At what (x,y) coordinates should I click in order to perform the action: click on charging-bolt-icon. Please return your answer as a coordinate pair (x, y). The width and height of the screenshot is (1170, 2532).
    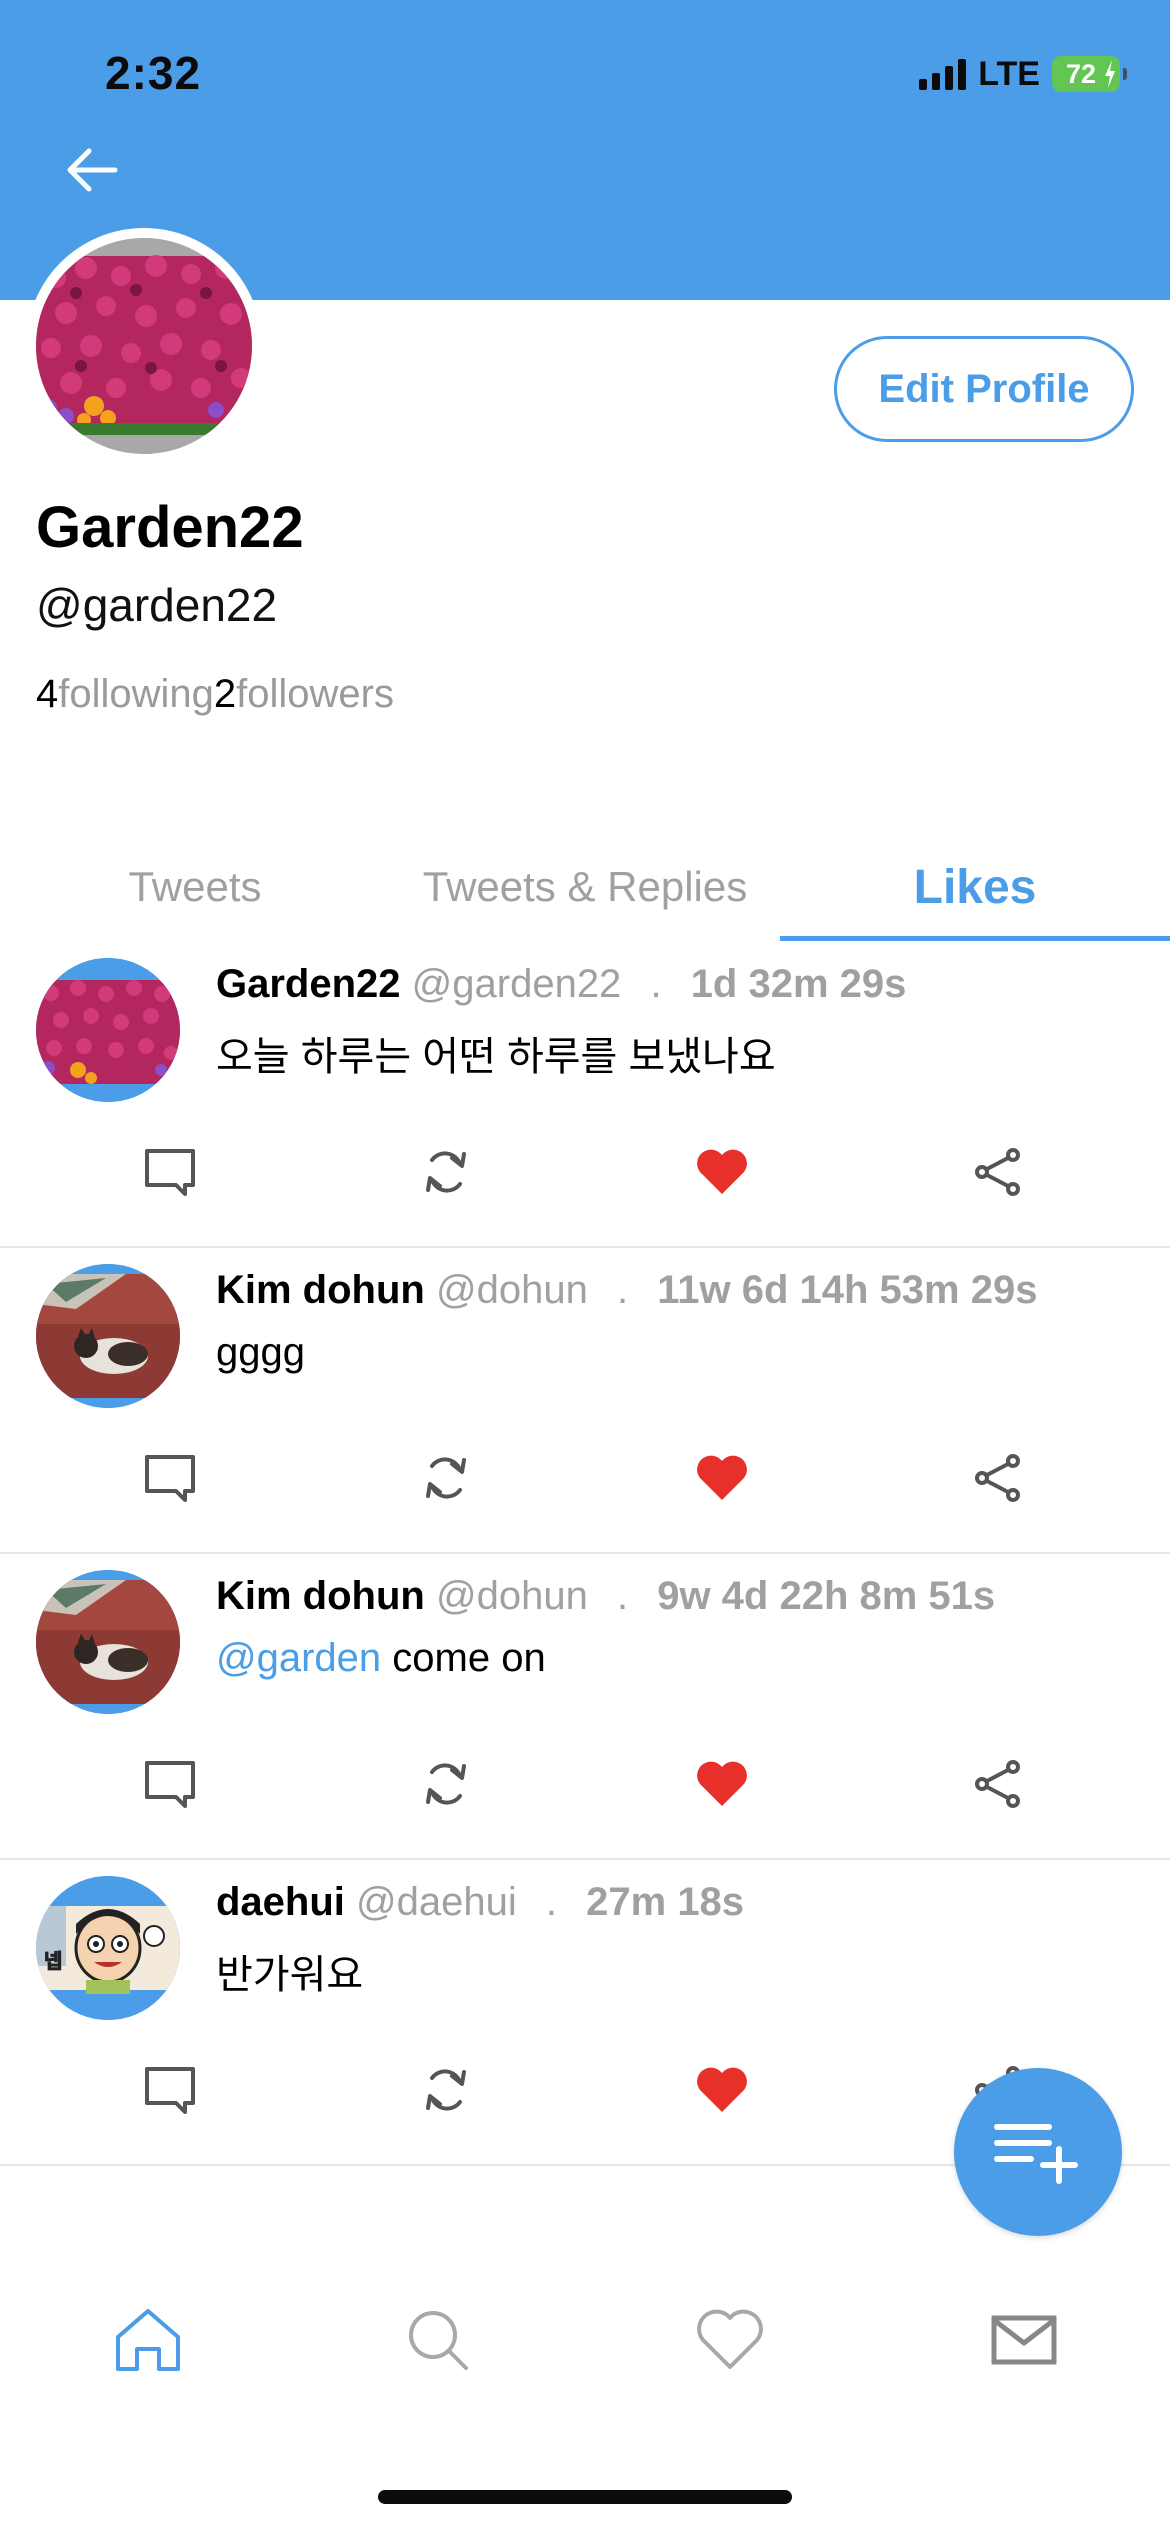
    Looking at the image, I should click on (1110, 74).